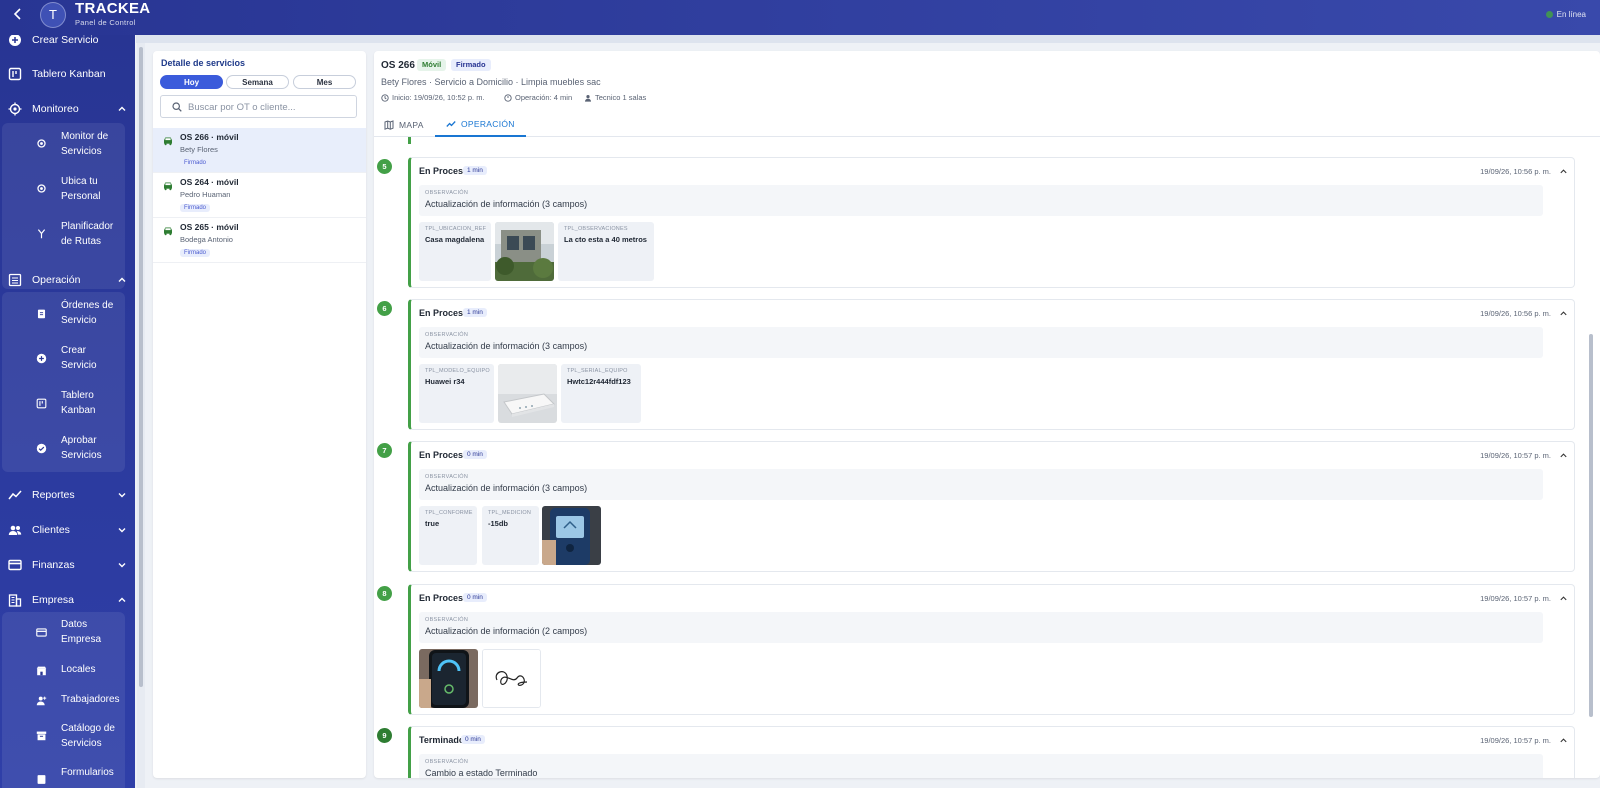  I want to click on sidebar-item-trabajadores: Trabajadores, so click(65, 700).